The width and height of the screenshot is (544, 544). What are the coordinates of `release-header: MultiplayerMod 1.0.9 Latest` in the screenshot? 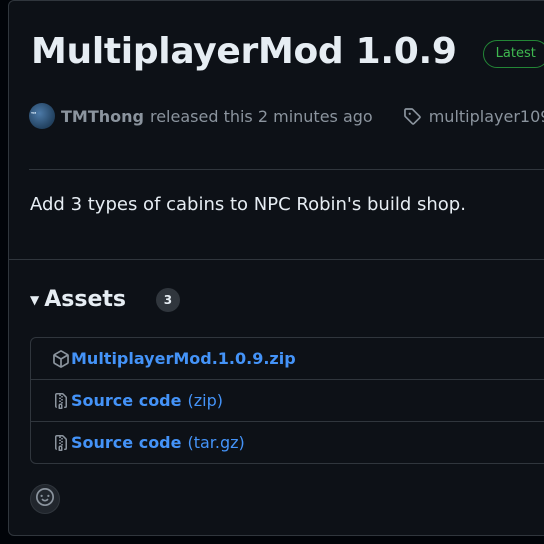 It's located at (287, 51).